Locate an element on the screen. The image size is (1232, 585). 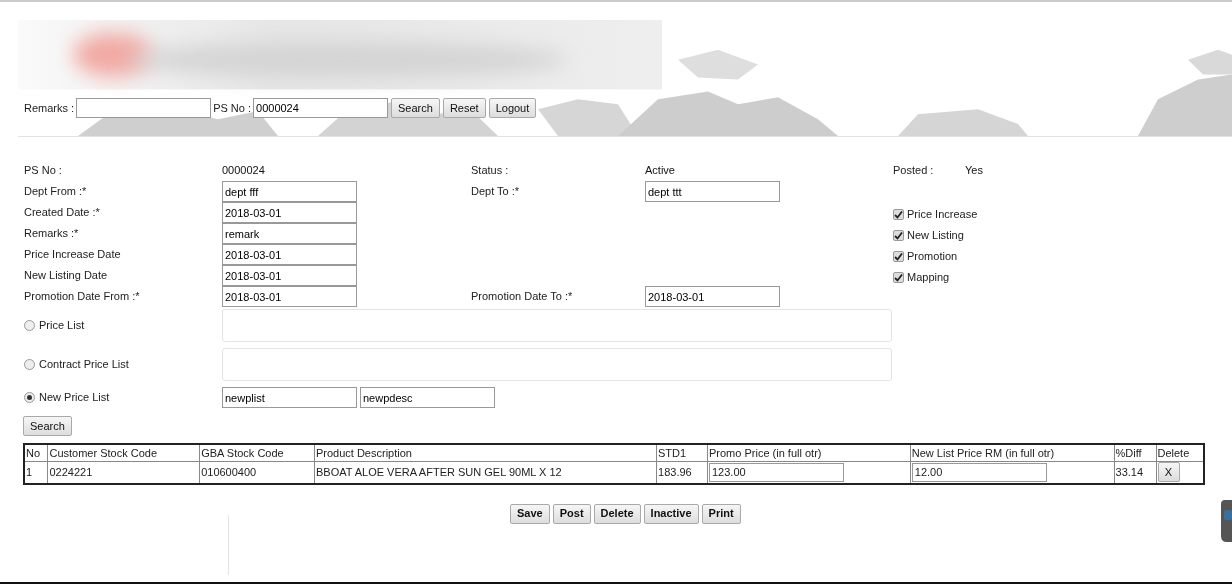
action-button: Inactive is located at coordinates (671, 513).